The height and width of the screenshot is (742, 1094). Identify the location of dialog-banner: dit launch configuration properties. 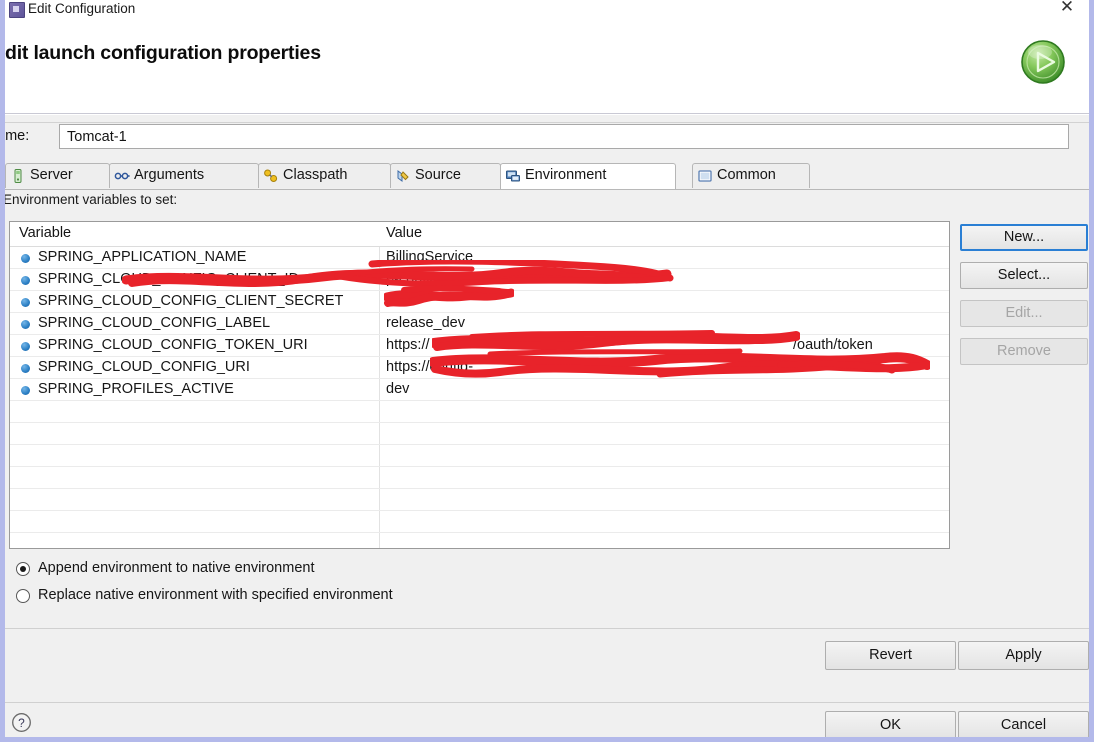
(547, 67).